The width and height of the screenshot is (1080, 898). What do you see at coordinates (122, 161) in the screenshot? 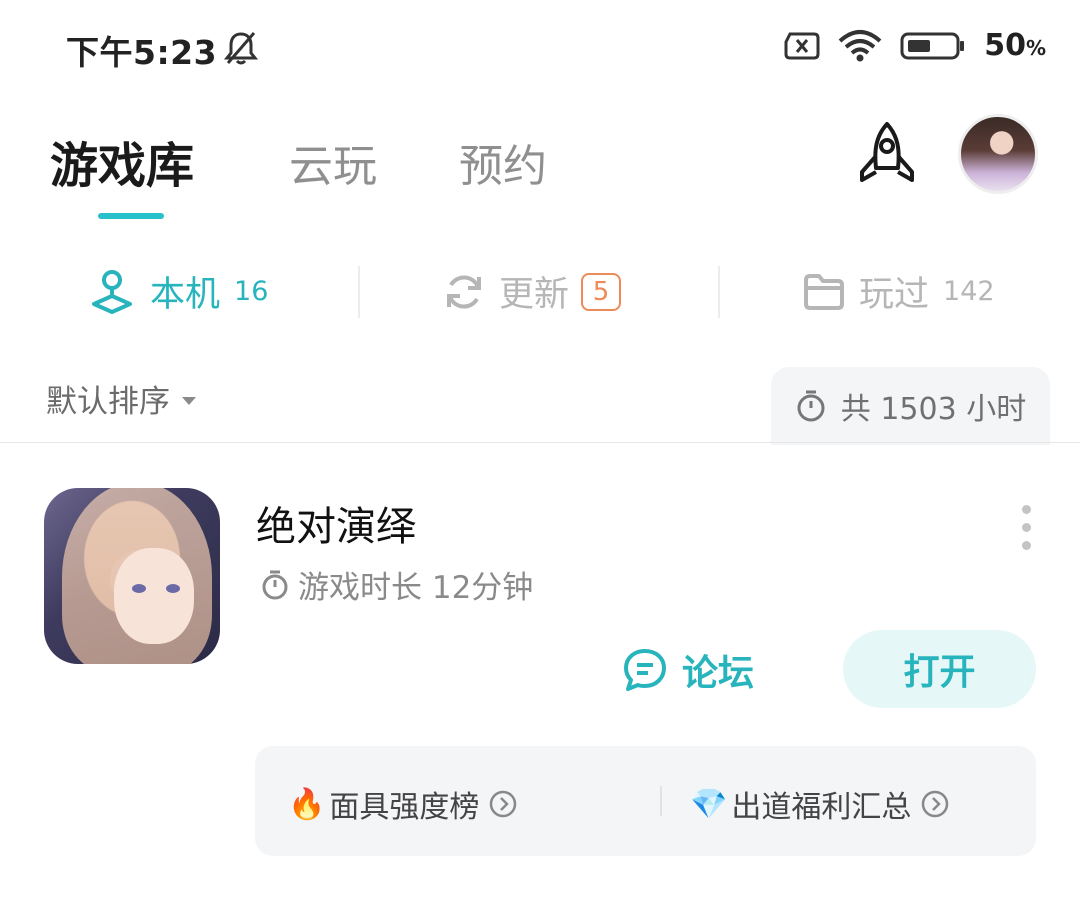
I see `tab-library: 游戏库` at bounding box center [122, 161].